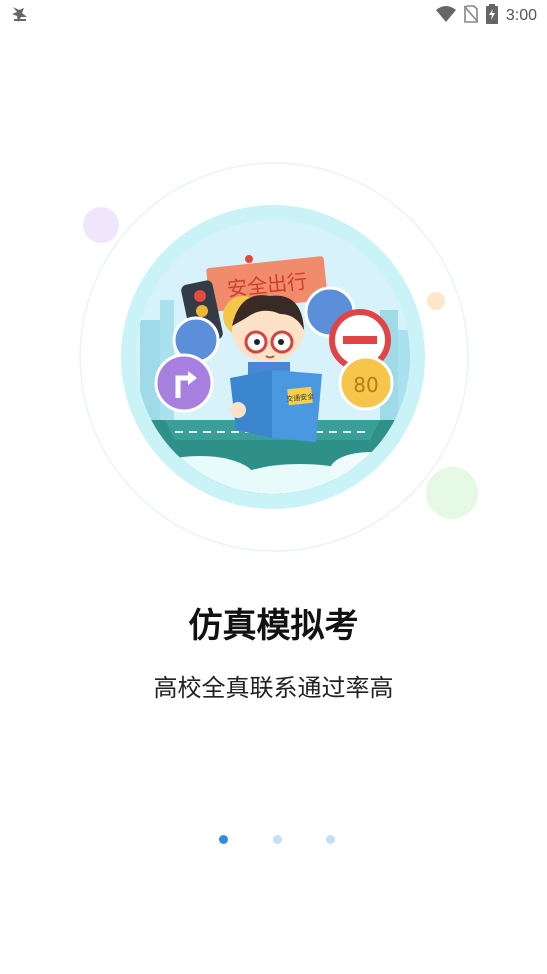  I want to click on clock: 3:00, so click(521, 15).